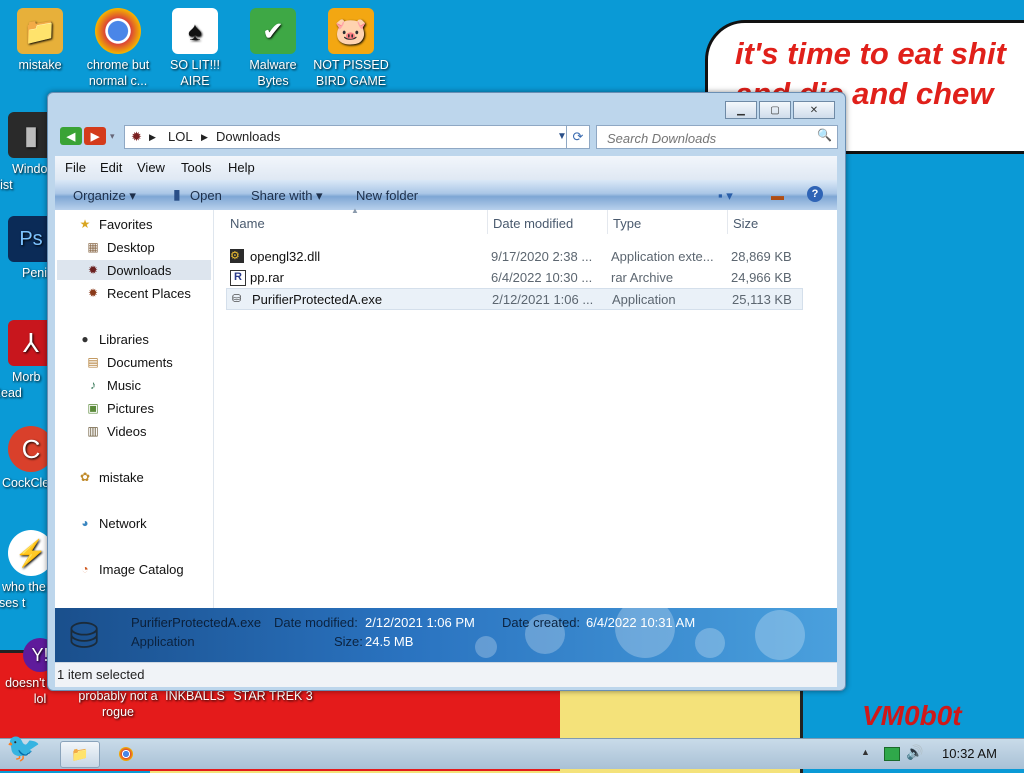 This screenshot has height=773, width=1024. Describe the element at coordinates (725, 196) in the screenshot. I see `views-icon: ▪ ▾` at that location.